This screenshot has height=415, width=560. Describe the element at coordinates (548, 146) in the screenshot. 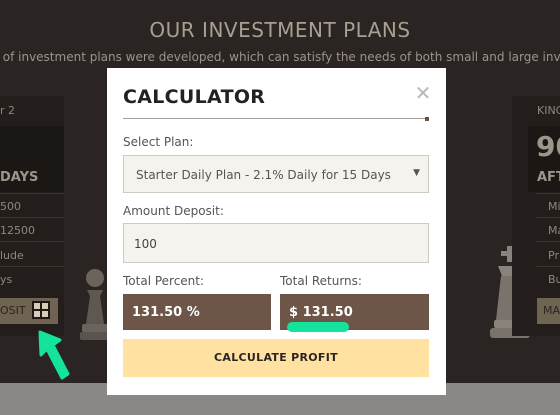

I see `plan-card-right-rate: 90` at that location.